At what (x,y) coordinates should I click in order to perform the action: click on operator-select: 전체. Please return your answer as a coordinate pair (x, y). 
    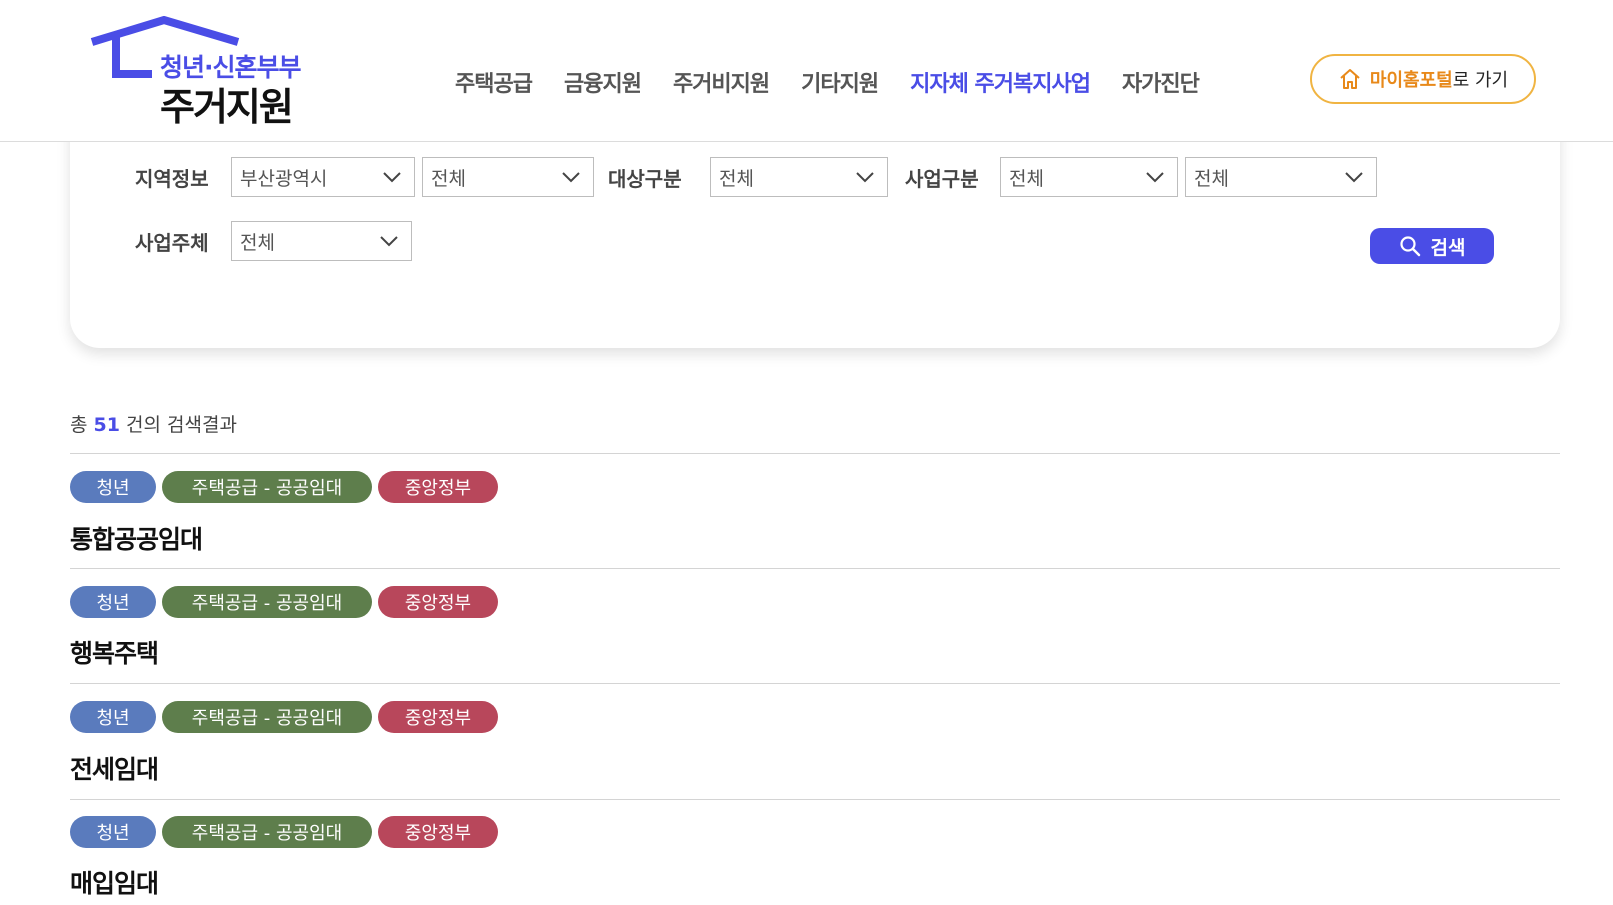
    Looking at the image, I should click on (321, 241).